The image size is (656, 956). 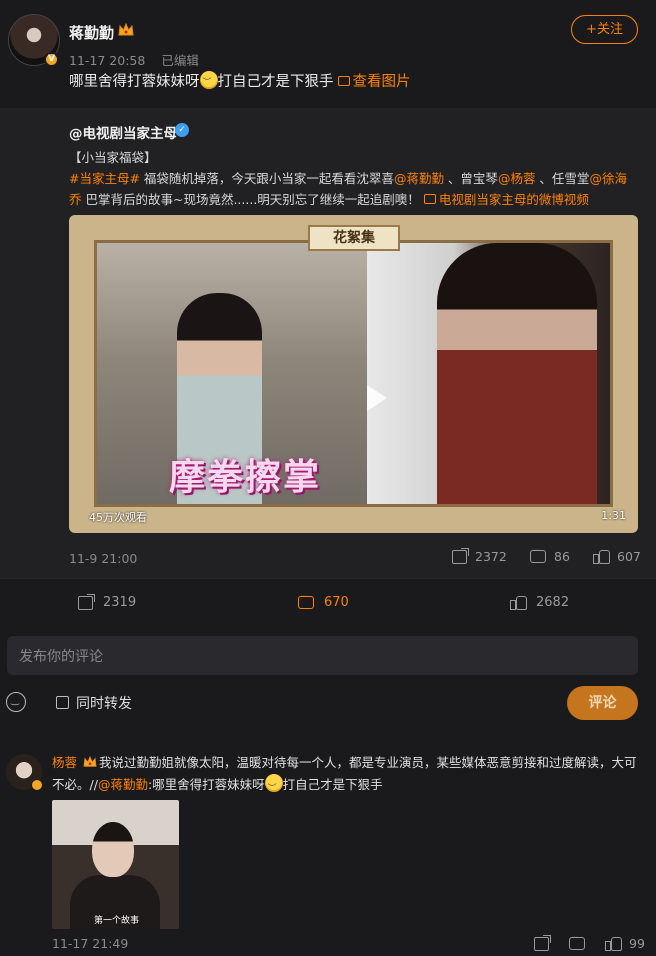 What do you see at coordinates (517, 373) in the screenshot?
I see `actress-figure-right` at bounding box center [517, 373].